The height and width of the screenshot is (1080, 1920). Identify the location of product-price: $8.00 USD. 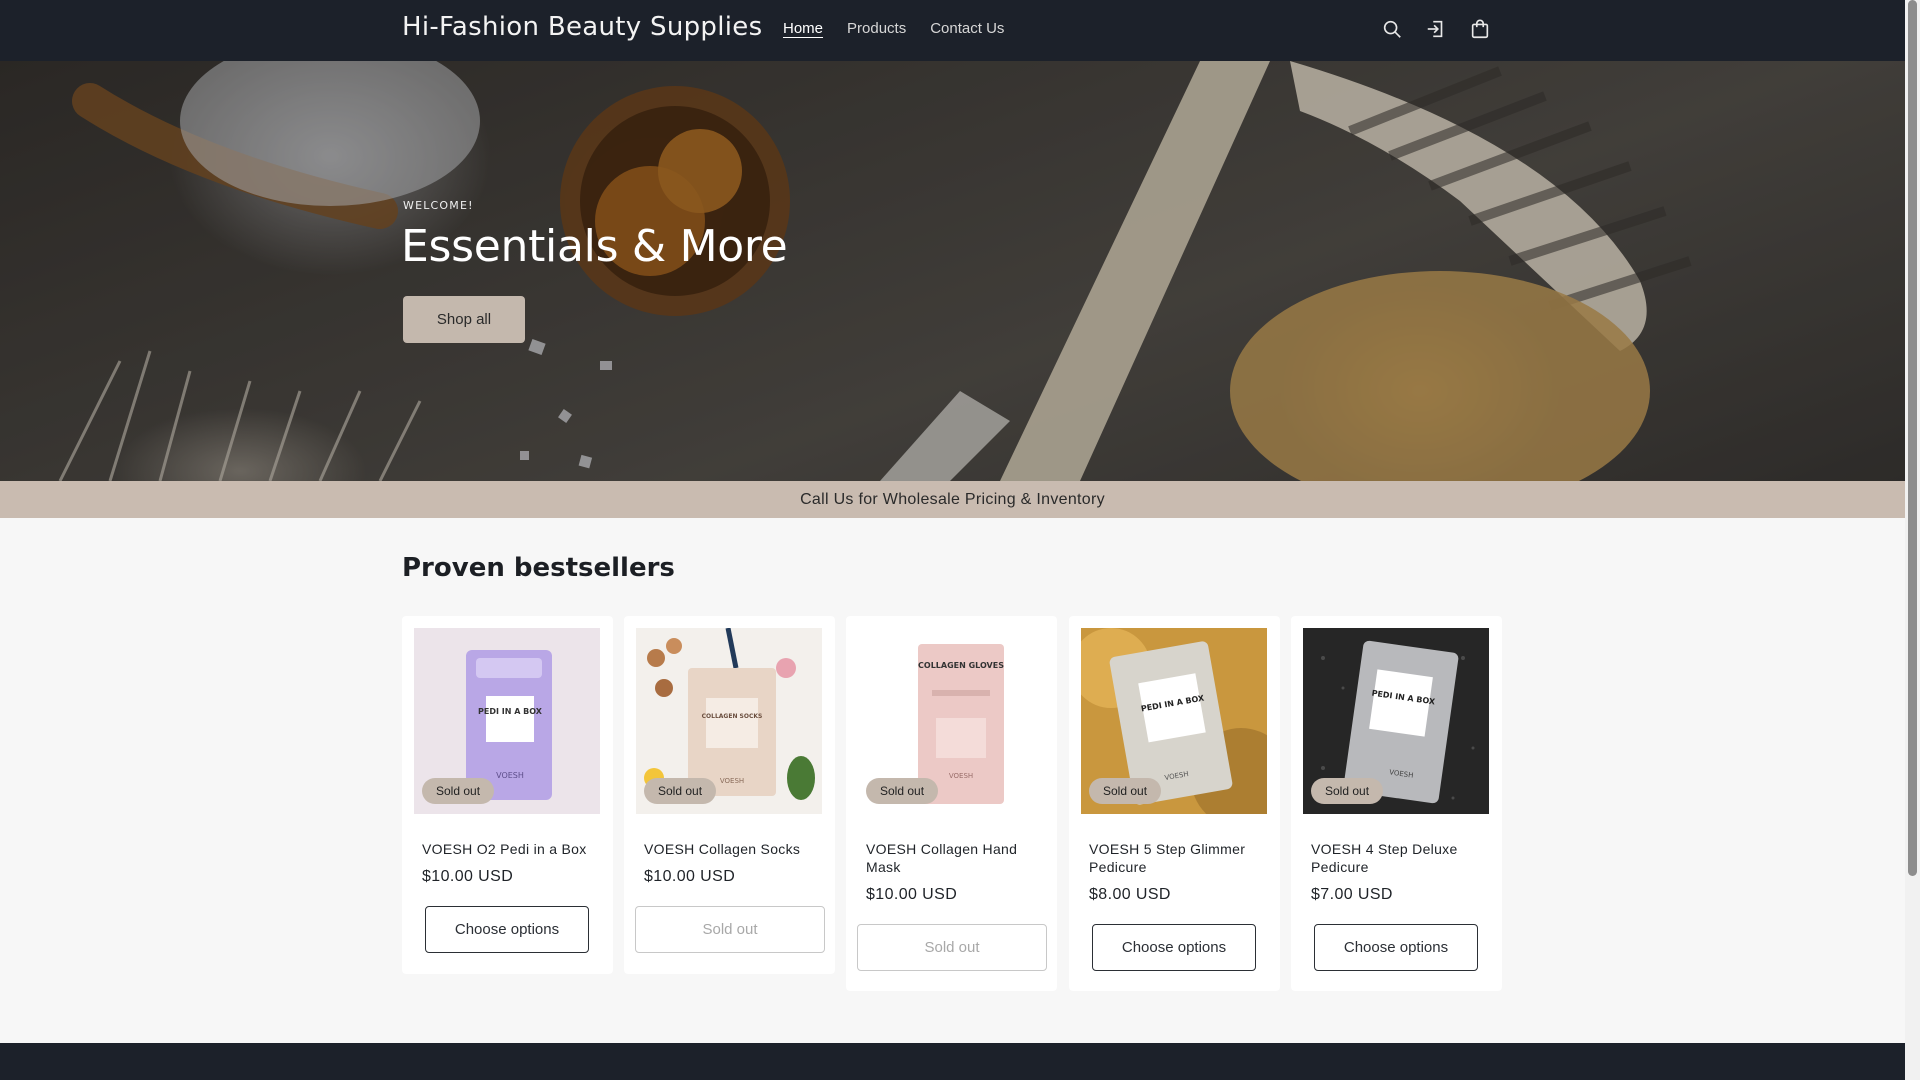
(1130, 894).